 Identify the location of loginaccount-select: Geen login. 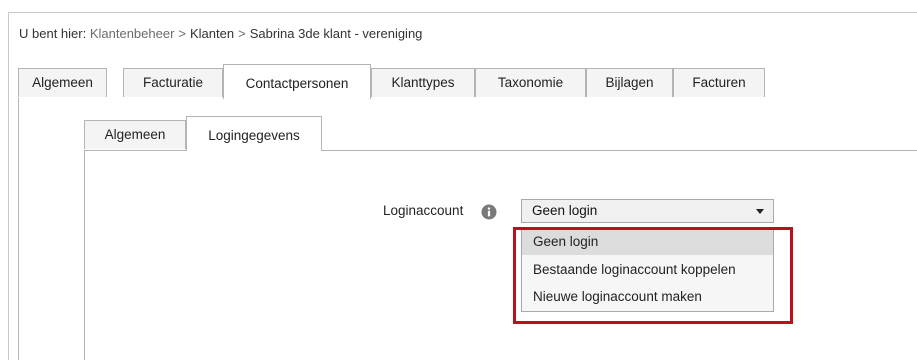
(647, 211).